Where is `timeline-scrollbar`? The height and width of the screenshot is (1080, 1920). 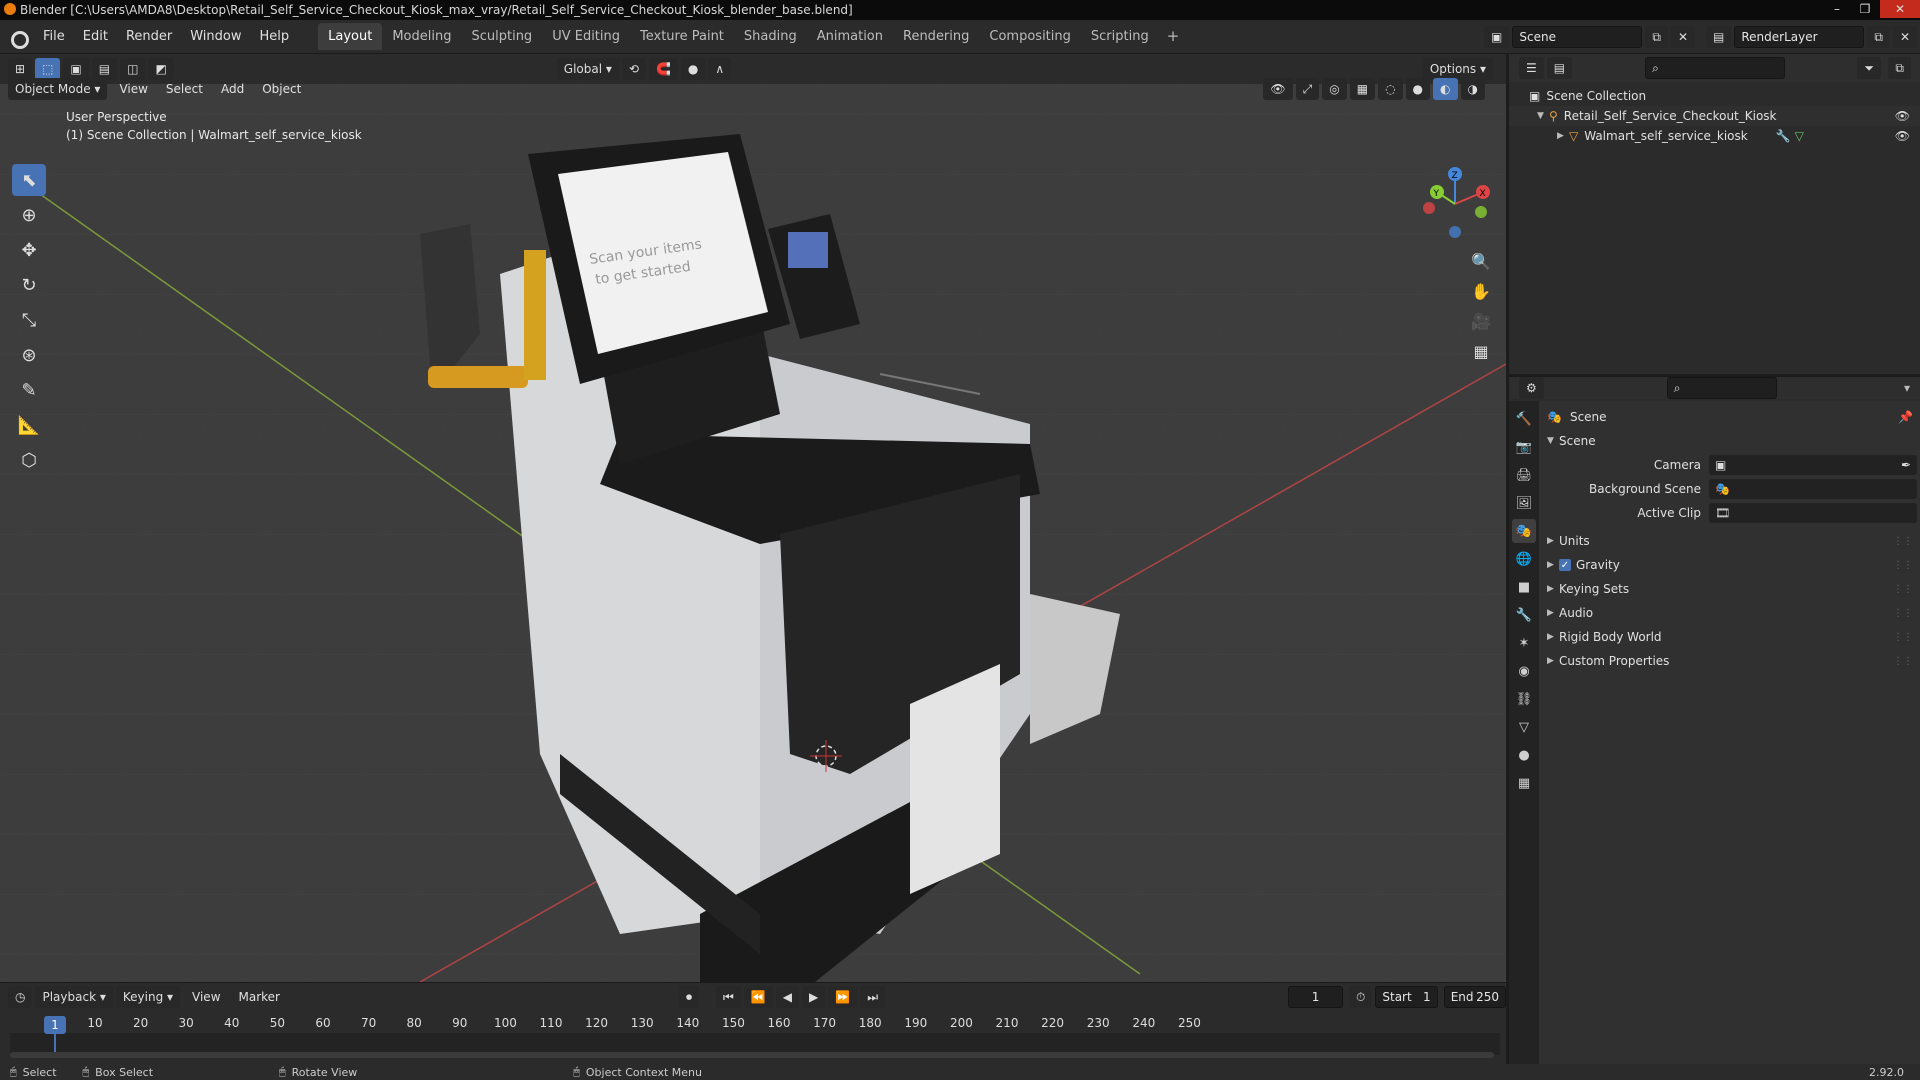
timeline-scrollbar is located at coordinates (752, 1055).